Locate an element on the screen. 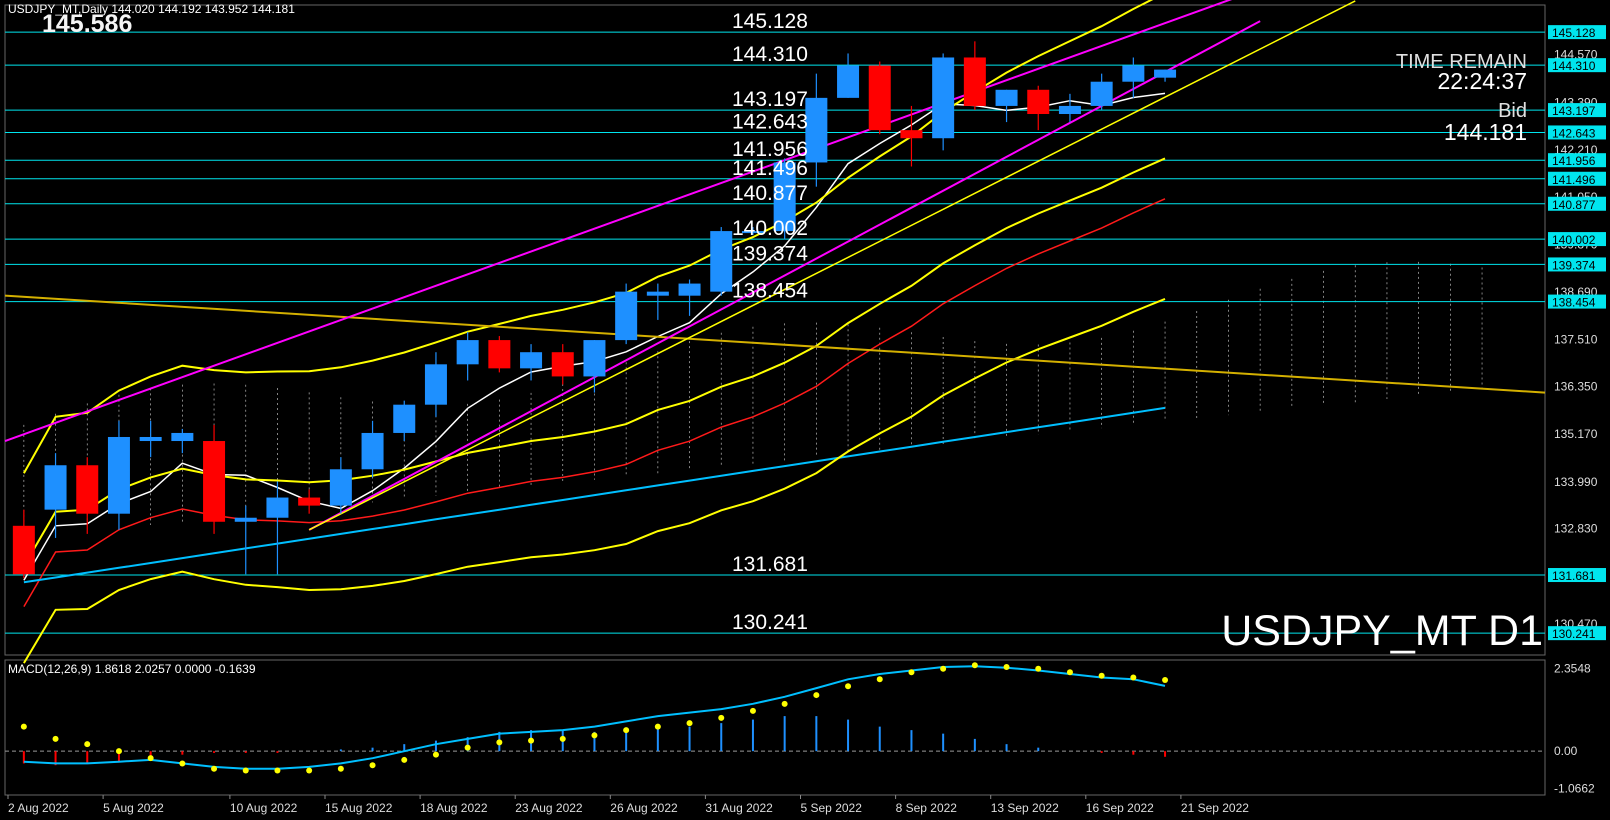  level-tag-text: 131.681 is located at coordinates (1574, 576).